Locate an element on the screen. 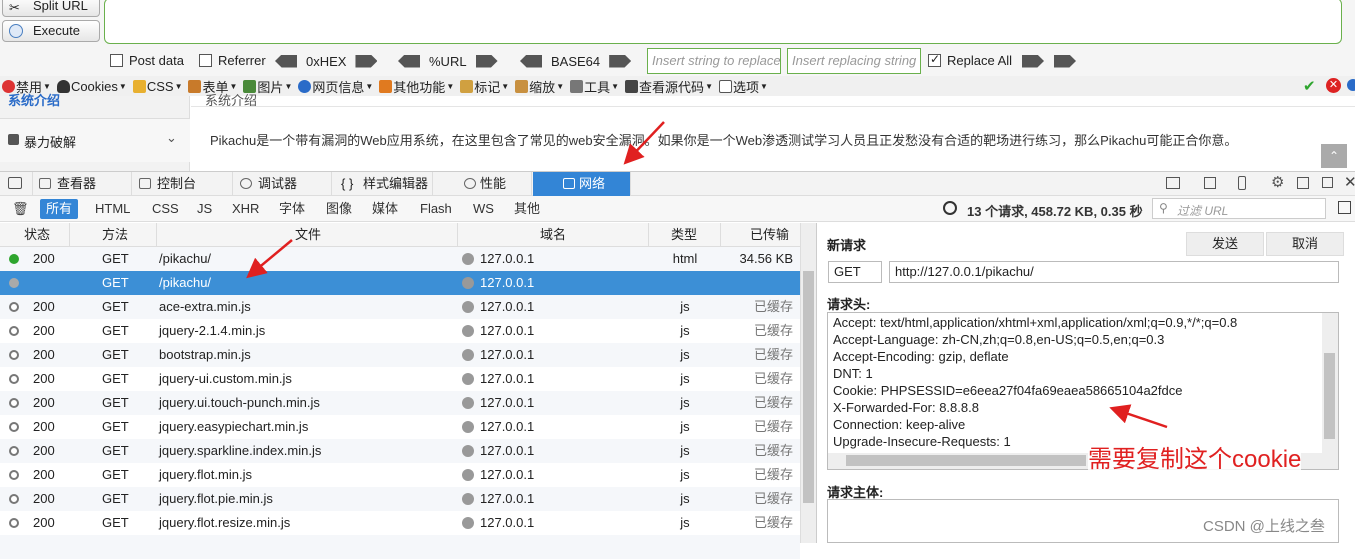 The height and width of the screenshot is (559, 1355). arrow-to-request is located at coordinates (269, 259).